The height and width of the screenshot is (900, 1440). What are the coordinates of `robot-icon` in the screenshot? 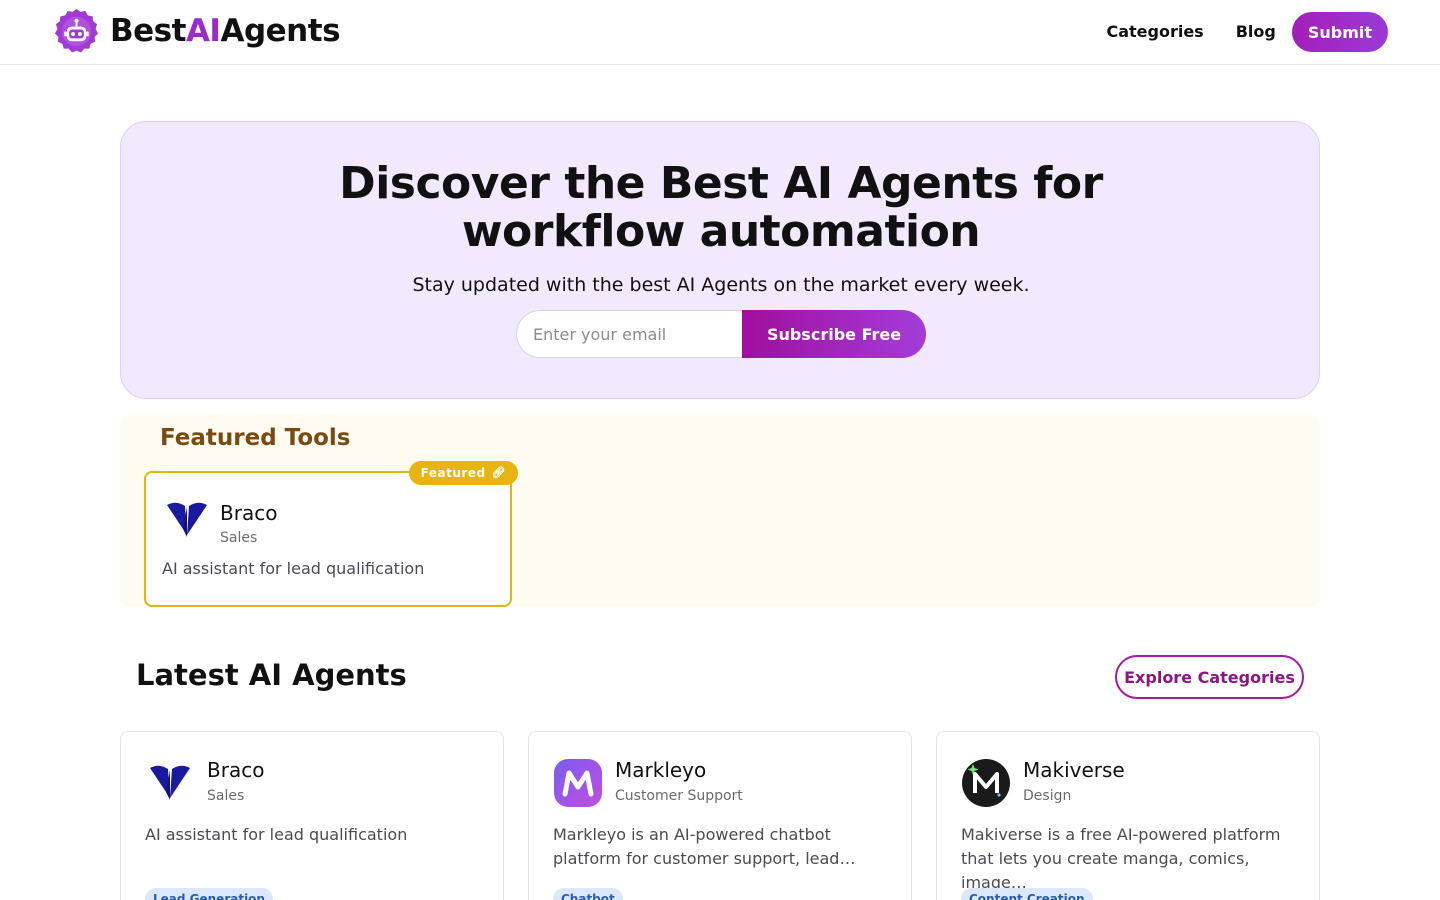 It's located at (76, 30).